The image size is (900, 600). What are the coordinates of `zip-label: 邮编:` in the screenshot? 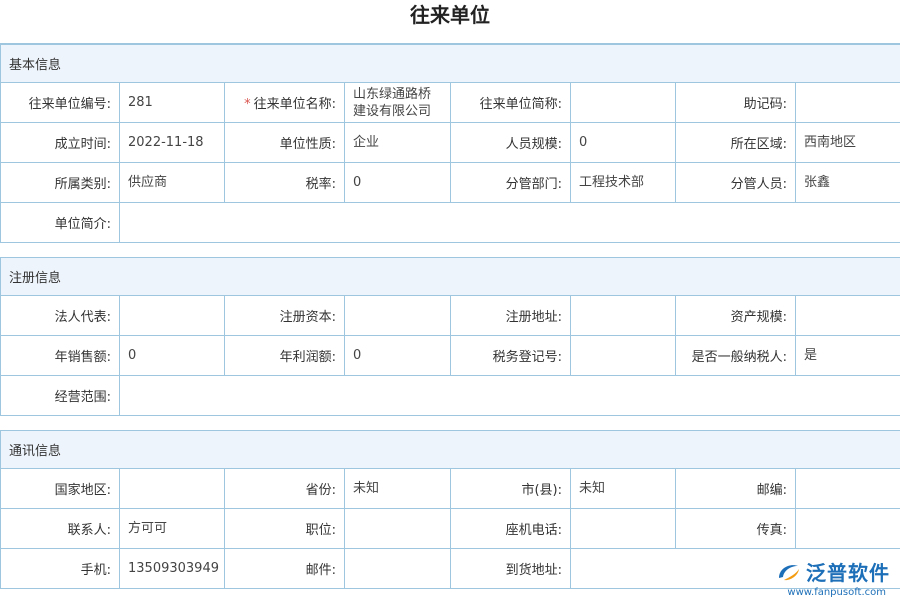 It's located at (736, 489).